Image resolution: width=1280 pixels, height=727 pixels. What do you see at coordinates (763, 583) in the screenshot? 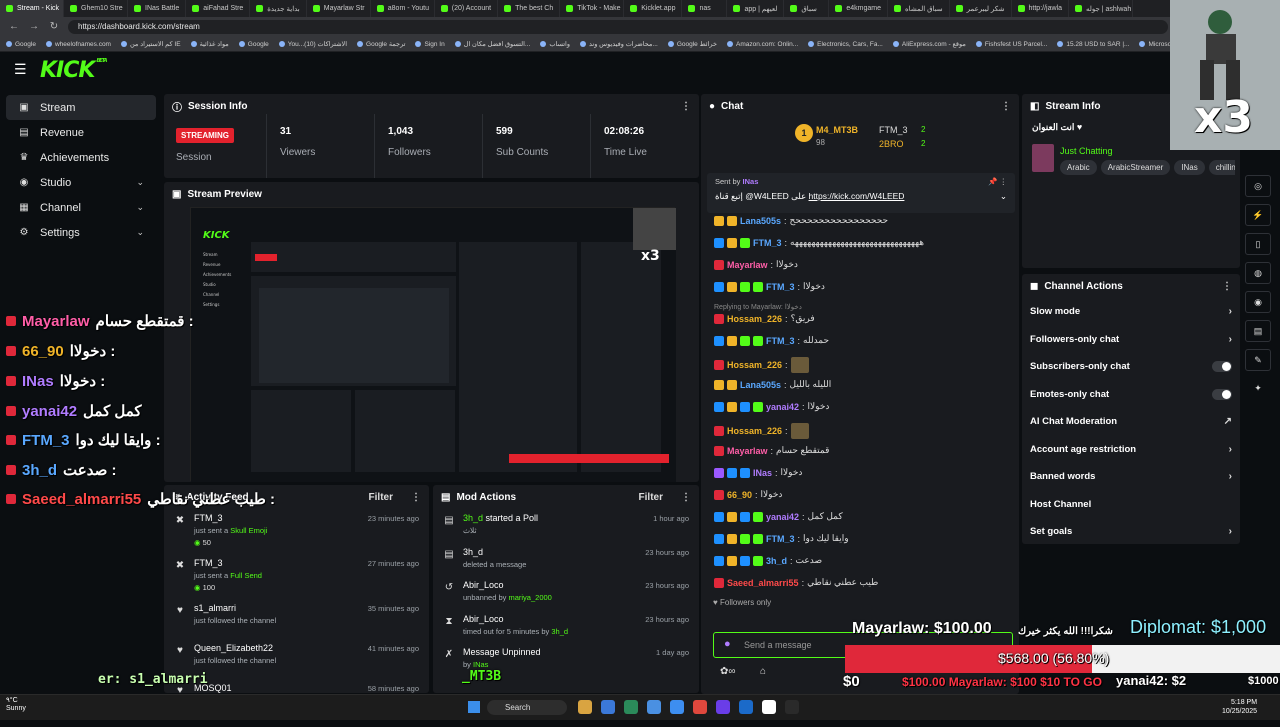
I see `chat-username: Saeed_almarri55` at bounding box center [763, 583].